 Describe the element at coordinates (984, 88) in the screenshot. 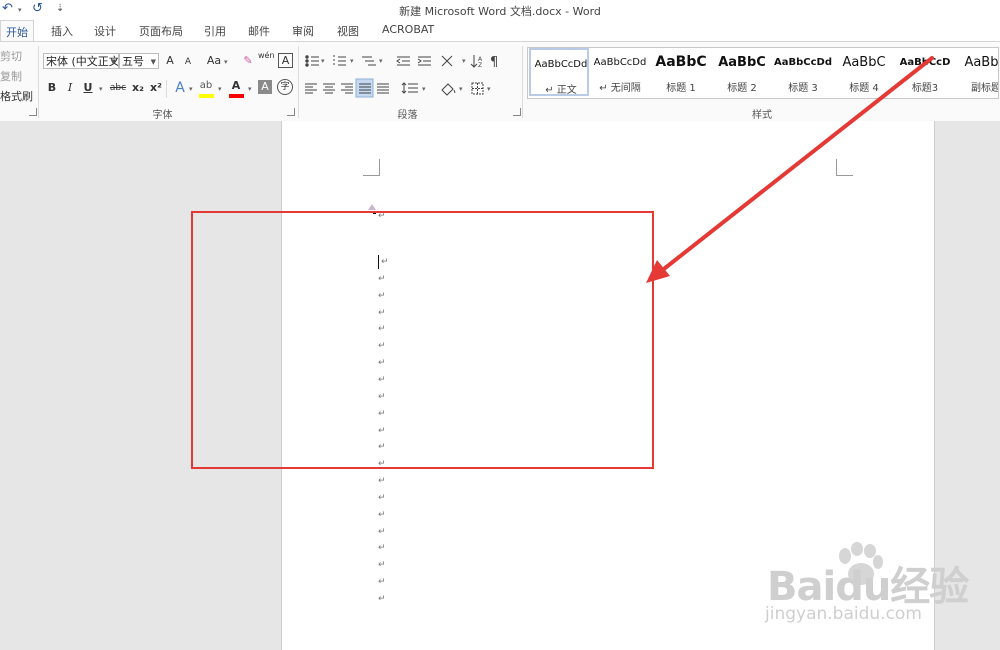

I see `style-name: 副标题` at that location.